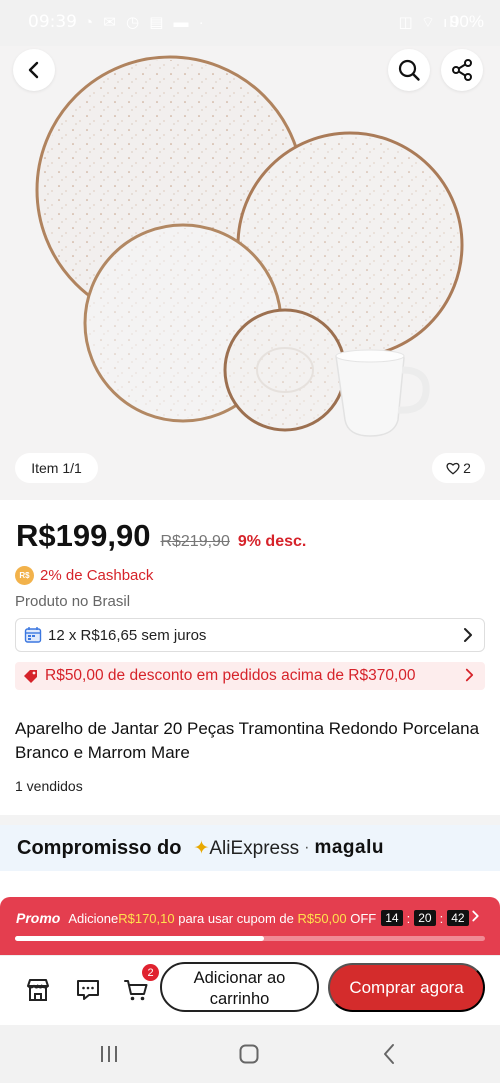  What do you see at coordinates (406, 987) in the screenshot?
I see `buy-now-button: Comprar agora` at bounding box center [406, 987].